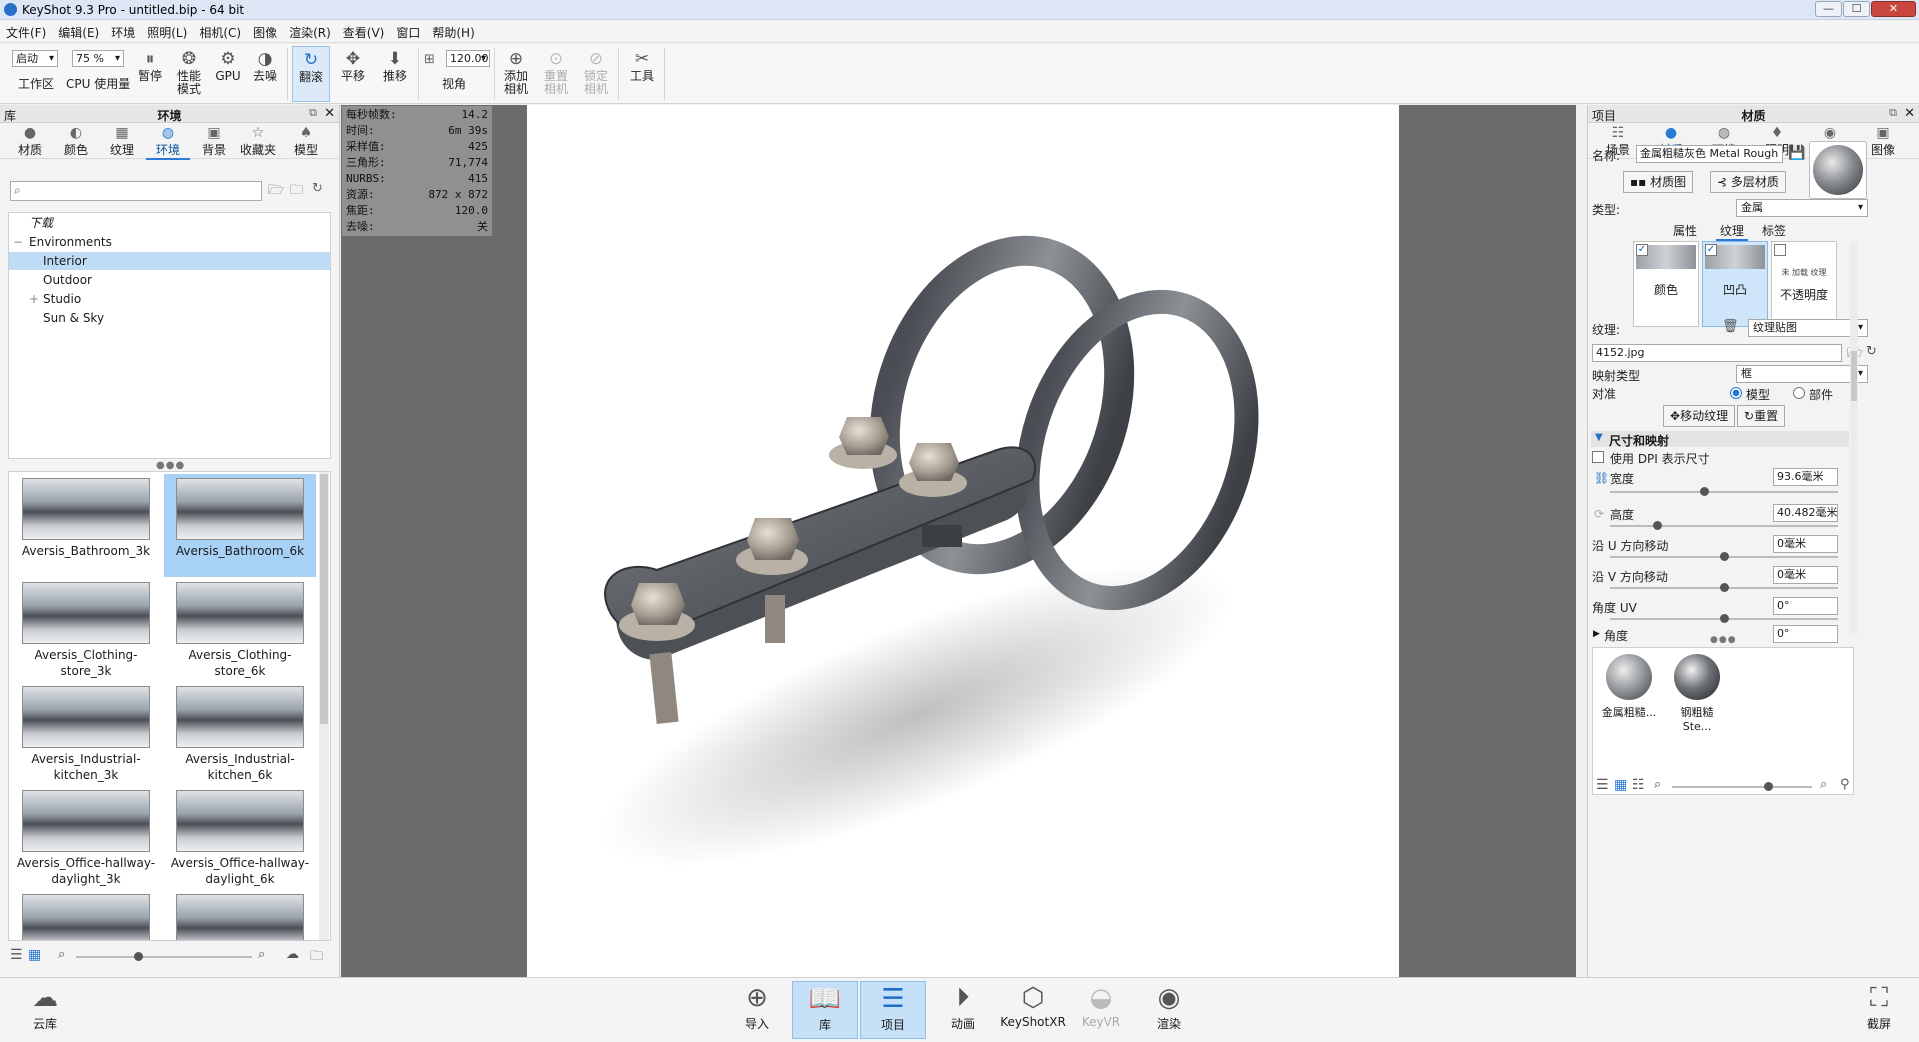 The height and width of the screenshot is (1042, 1919). What do you see at coordinates (316, 958) in the screenshot?
I see `folder-icon: 🗀` at bounding box center [316, 958].